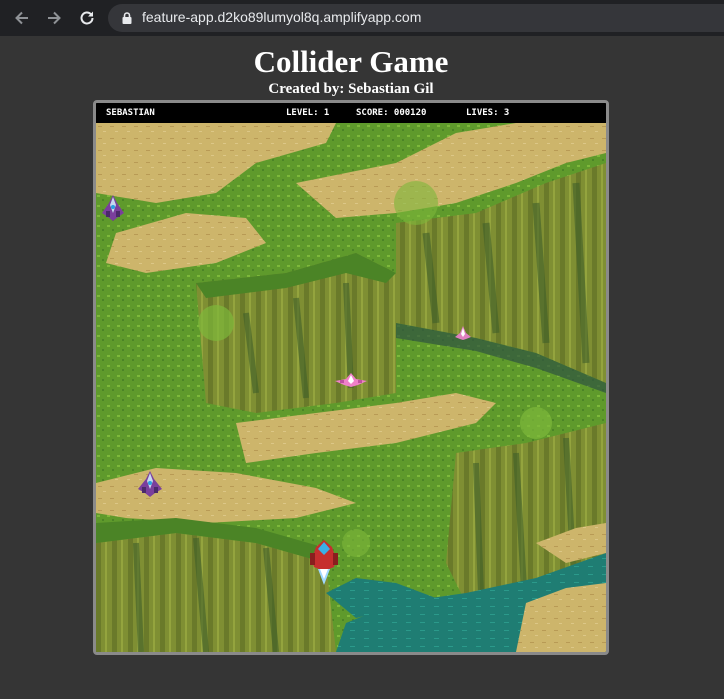 This screenshot has width=724, height=699. What do you see at coordinates (391, 113) in the screenshot?
I see `hud-score: SCORE: 000120` at bounding box center [391, 113].